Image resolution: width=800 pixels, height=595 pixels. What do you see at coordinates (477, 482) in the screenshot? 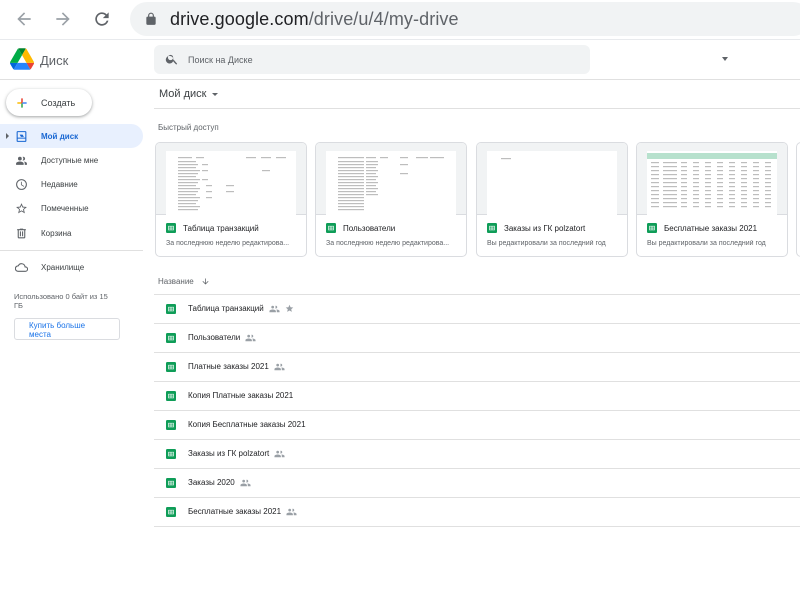
I see `file-row: Заказы 2020` at bounding box center [477, 482].